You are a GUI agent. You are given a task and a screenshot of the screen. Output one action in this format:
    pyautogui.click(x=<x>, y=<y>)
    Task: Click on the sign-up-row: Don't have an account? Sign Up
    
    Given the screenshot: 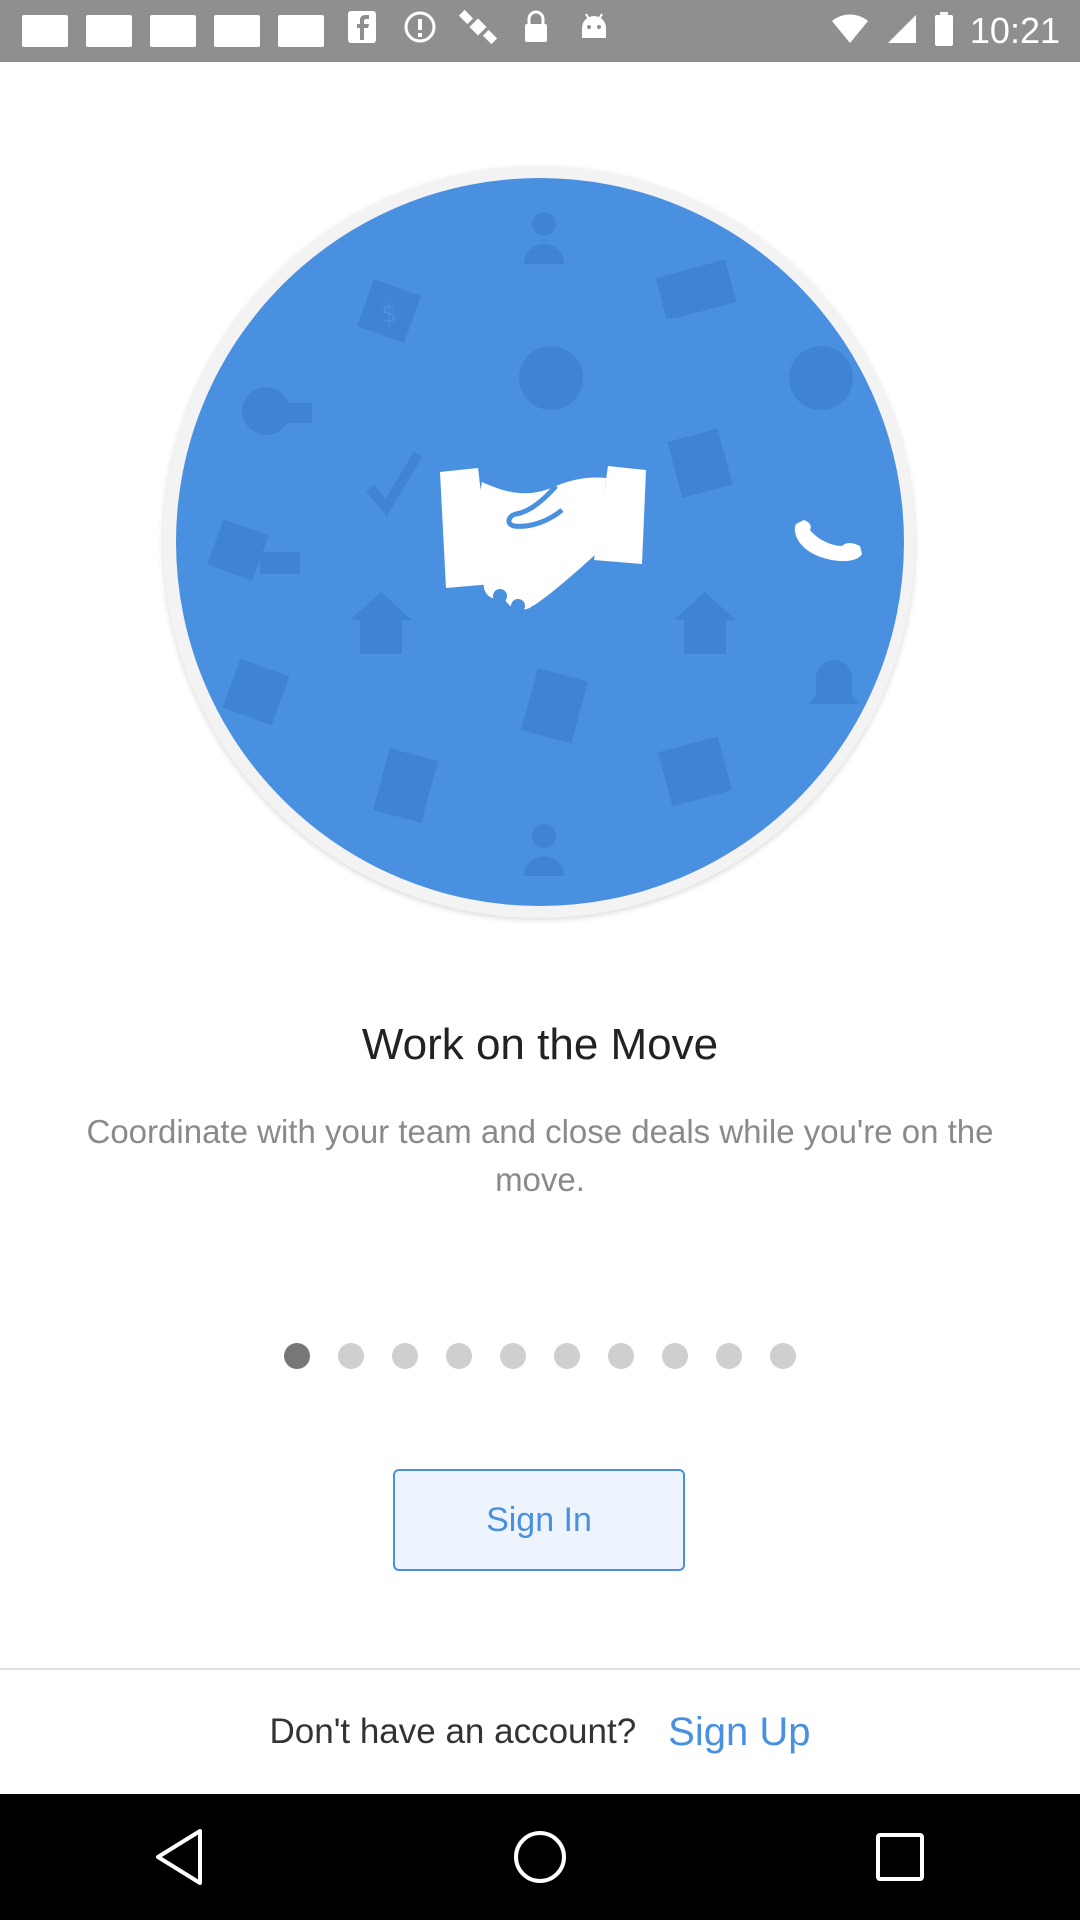 What is the action you would take?
    pyautogui.click(x=540, y=1732)
    